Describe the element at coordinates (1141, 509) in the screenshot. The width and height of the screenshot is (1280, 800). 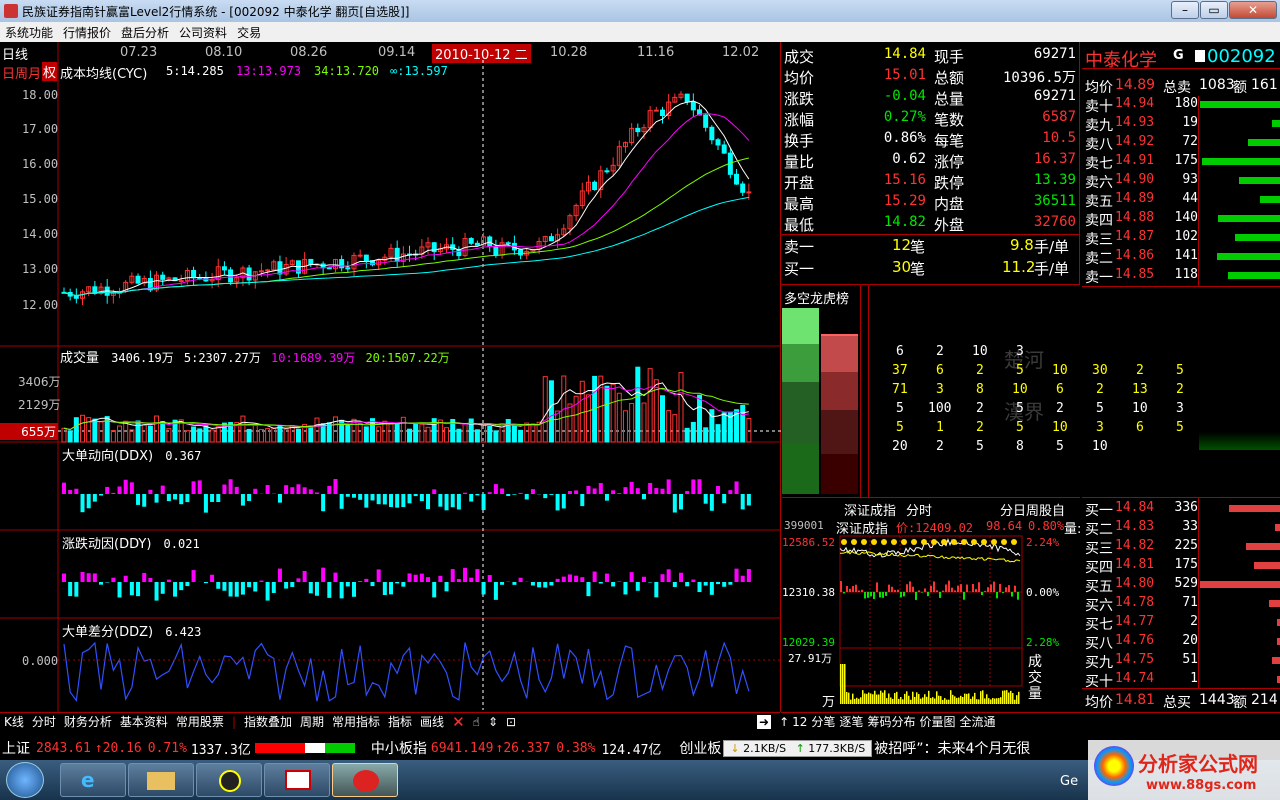
I see `bids-row: 买一 14.84 336` at that location.